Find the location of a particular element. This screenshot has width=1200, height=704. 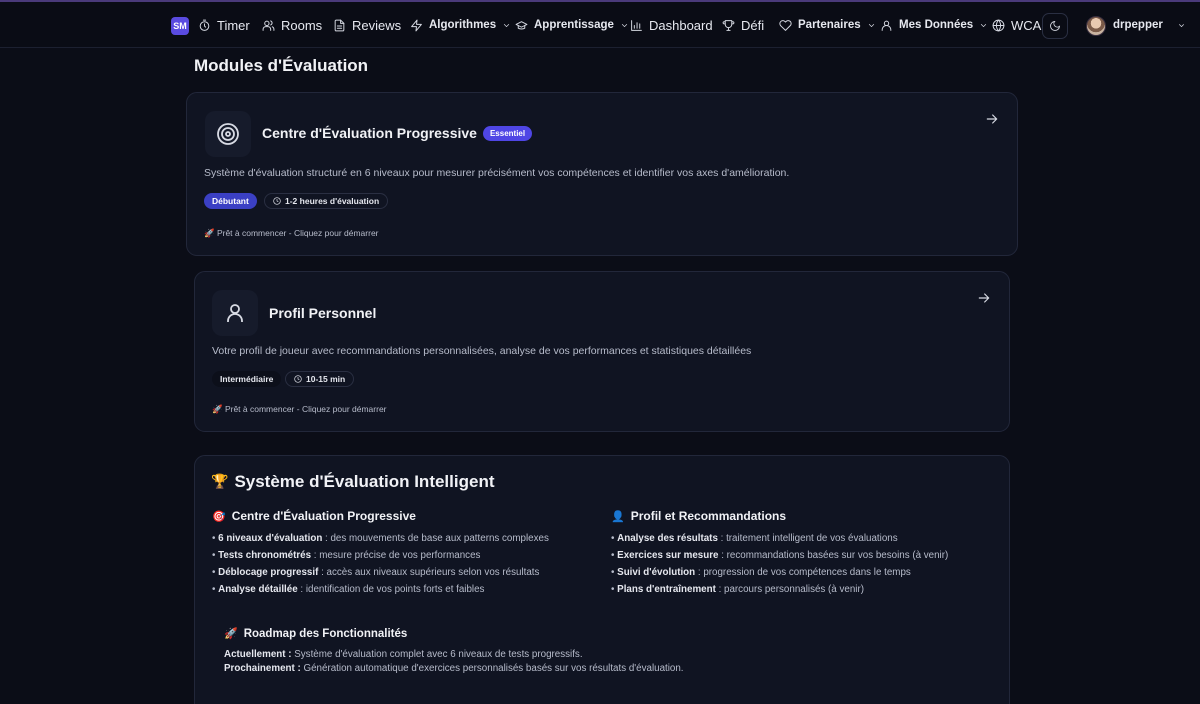

nav-mes-donnees-label: Mes Données is located at coordinates (936, 25).